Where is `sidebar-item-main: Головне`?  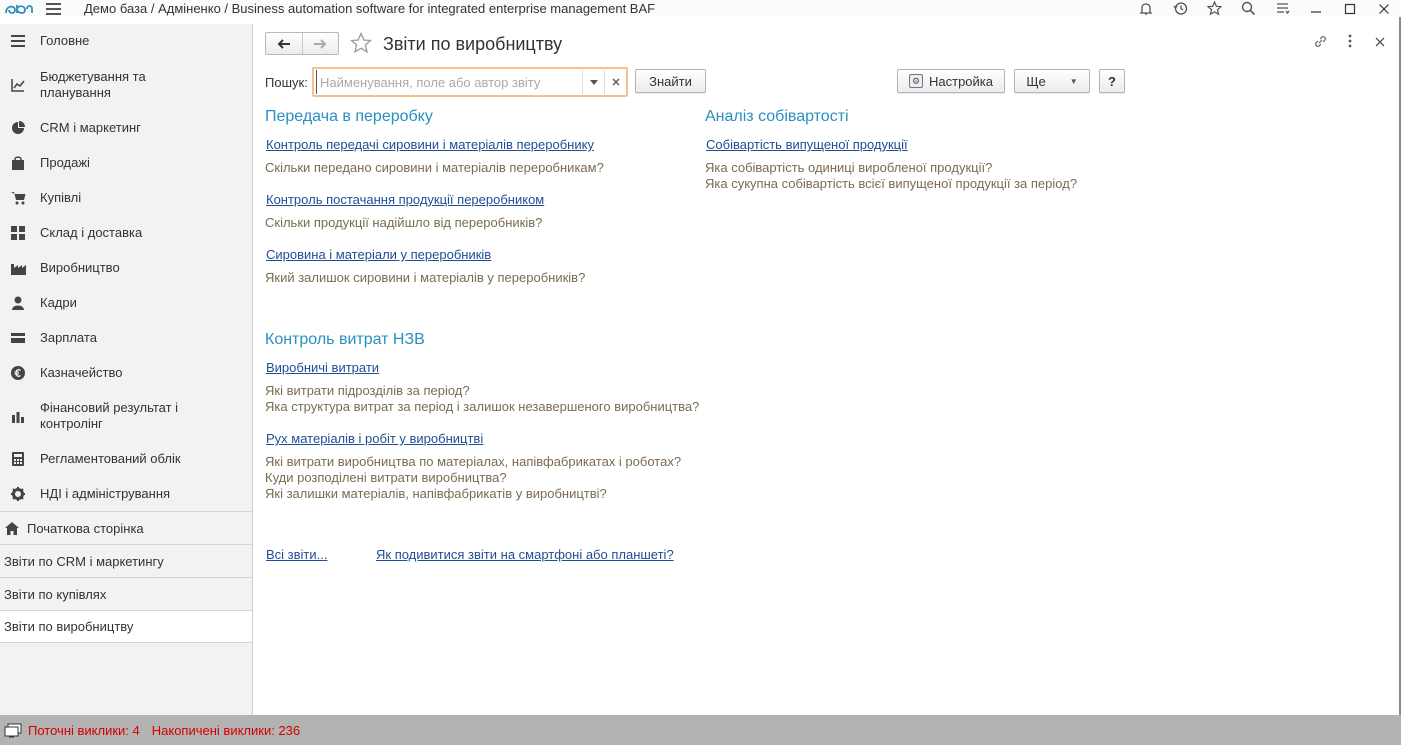
sidebar-item-main: Головне is located at coordinates (44, 41).